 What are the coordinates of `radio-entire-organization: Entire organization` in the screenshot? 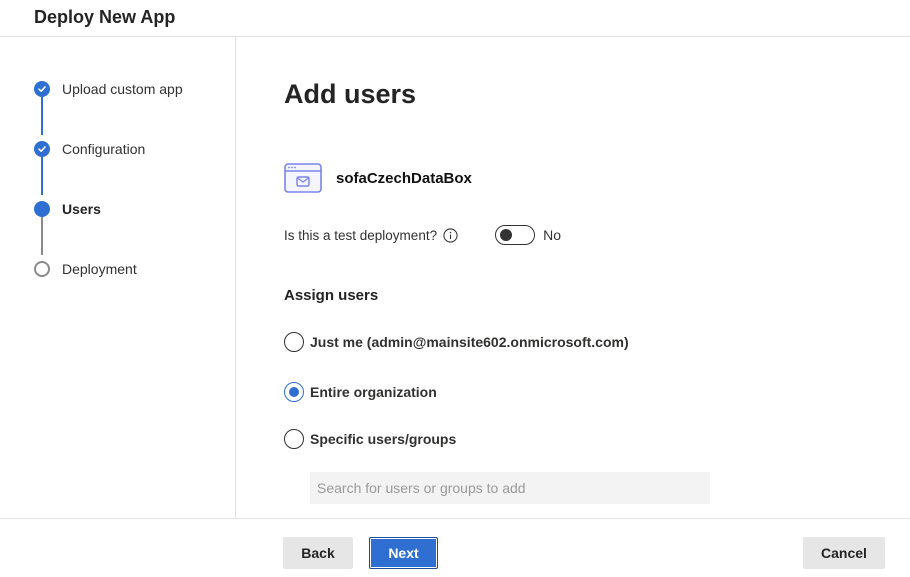 It's located at (360, 392).